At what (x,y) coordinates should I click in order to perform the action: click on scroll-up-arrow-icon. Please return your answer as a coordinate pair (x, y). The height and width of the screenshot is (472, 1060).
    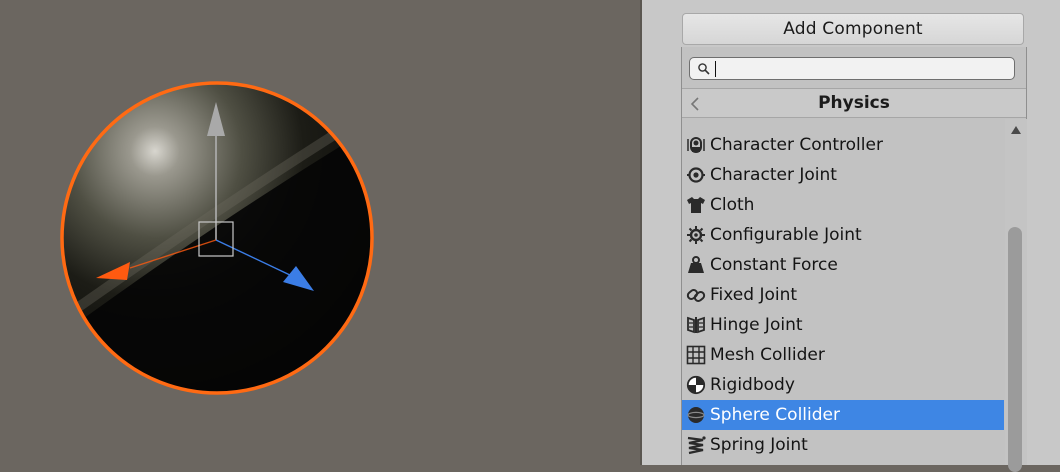
    Looking at the image, I should click on (1016, 130).